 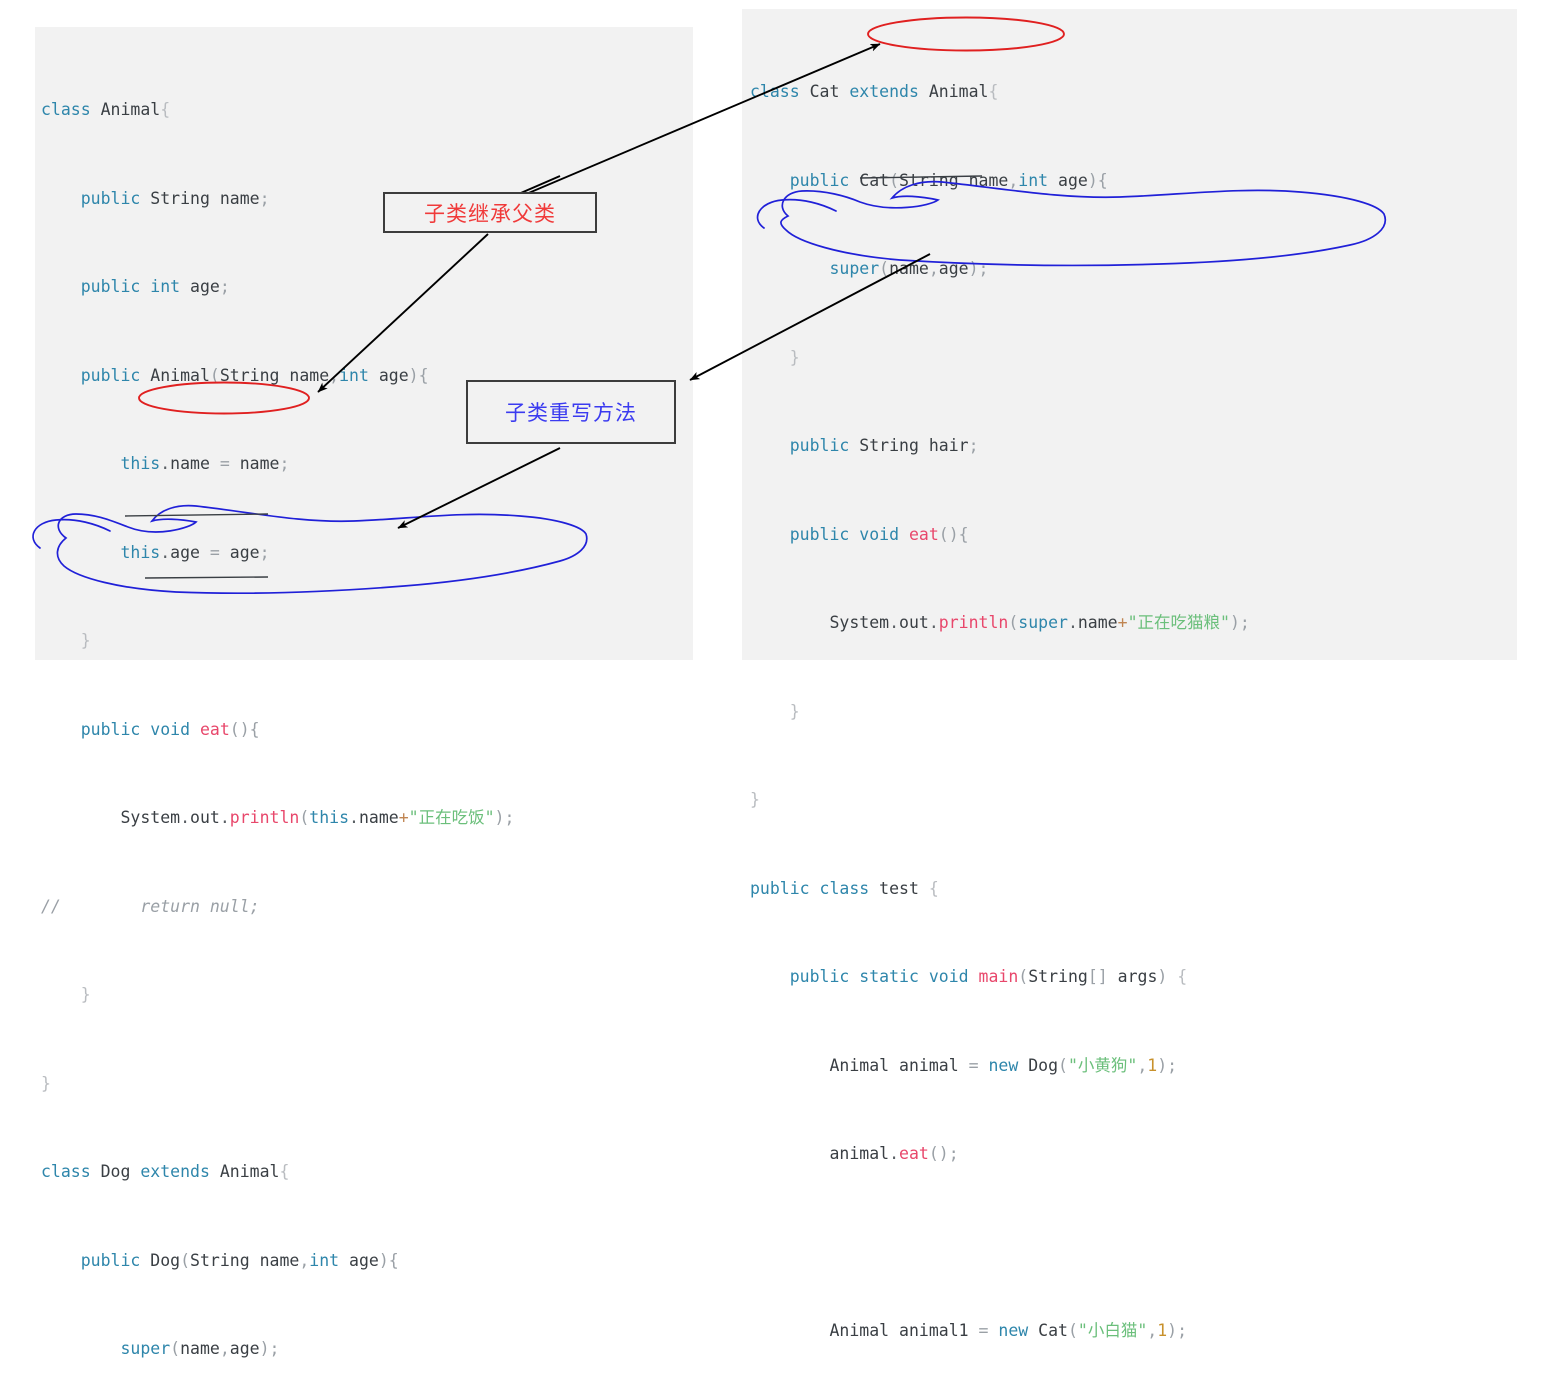 What do you see at coordinates (150, 906) in the screenshot?
I see `code-line: // return null;` at bounding box center [150, 906].